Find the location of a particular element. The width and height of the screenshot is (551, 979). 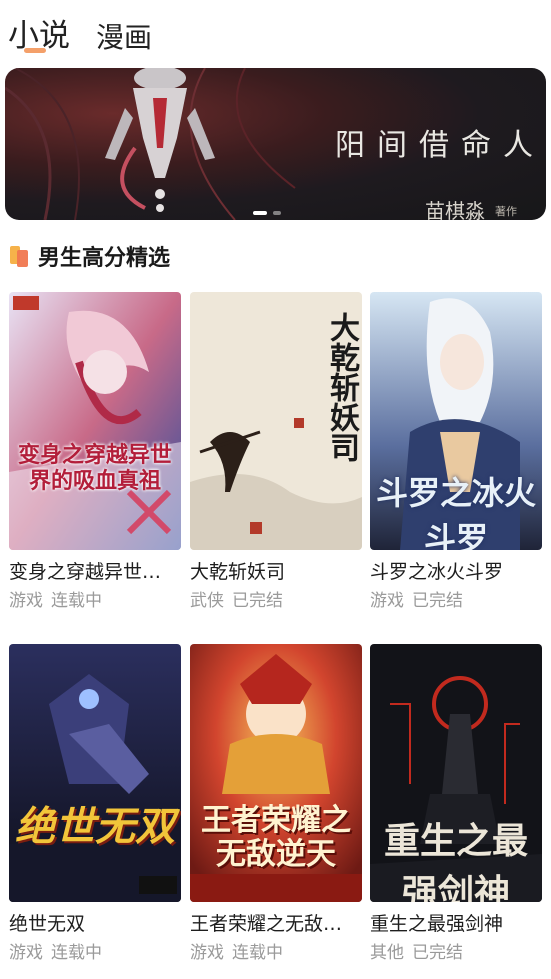

top-tabs: 小说 漫画 is located at coordinates (80, 28).